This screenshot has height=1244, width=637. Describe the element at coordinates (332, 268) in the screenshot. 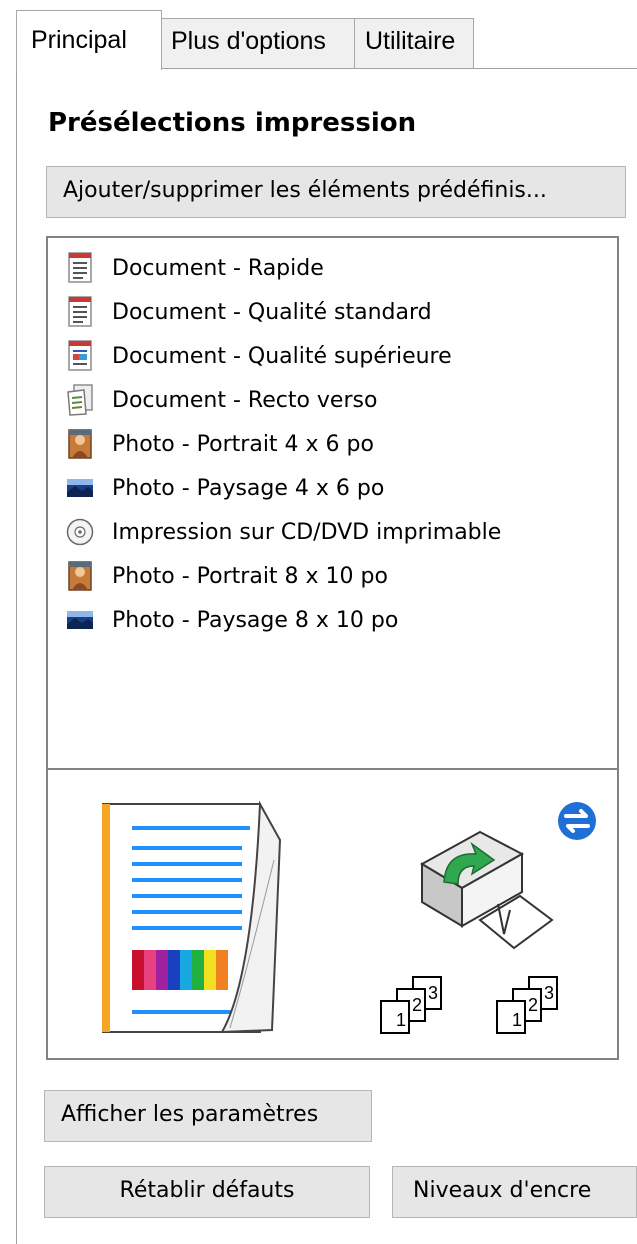

I see `preset-item-document-rapide: Document - Rapide` at that location.